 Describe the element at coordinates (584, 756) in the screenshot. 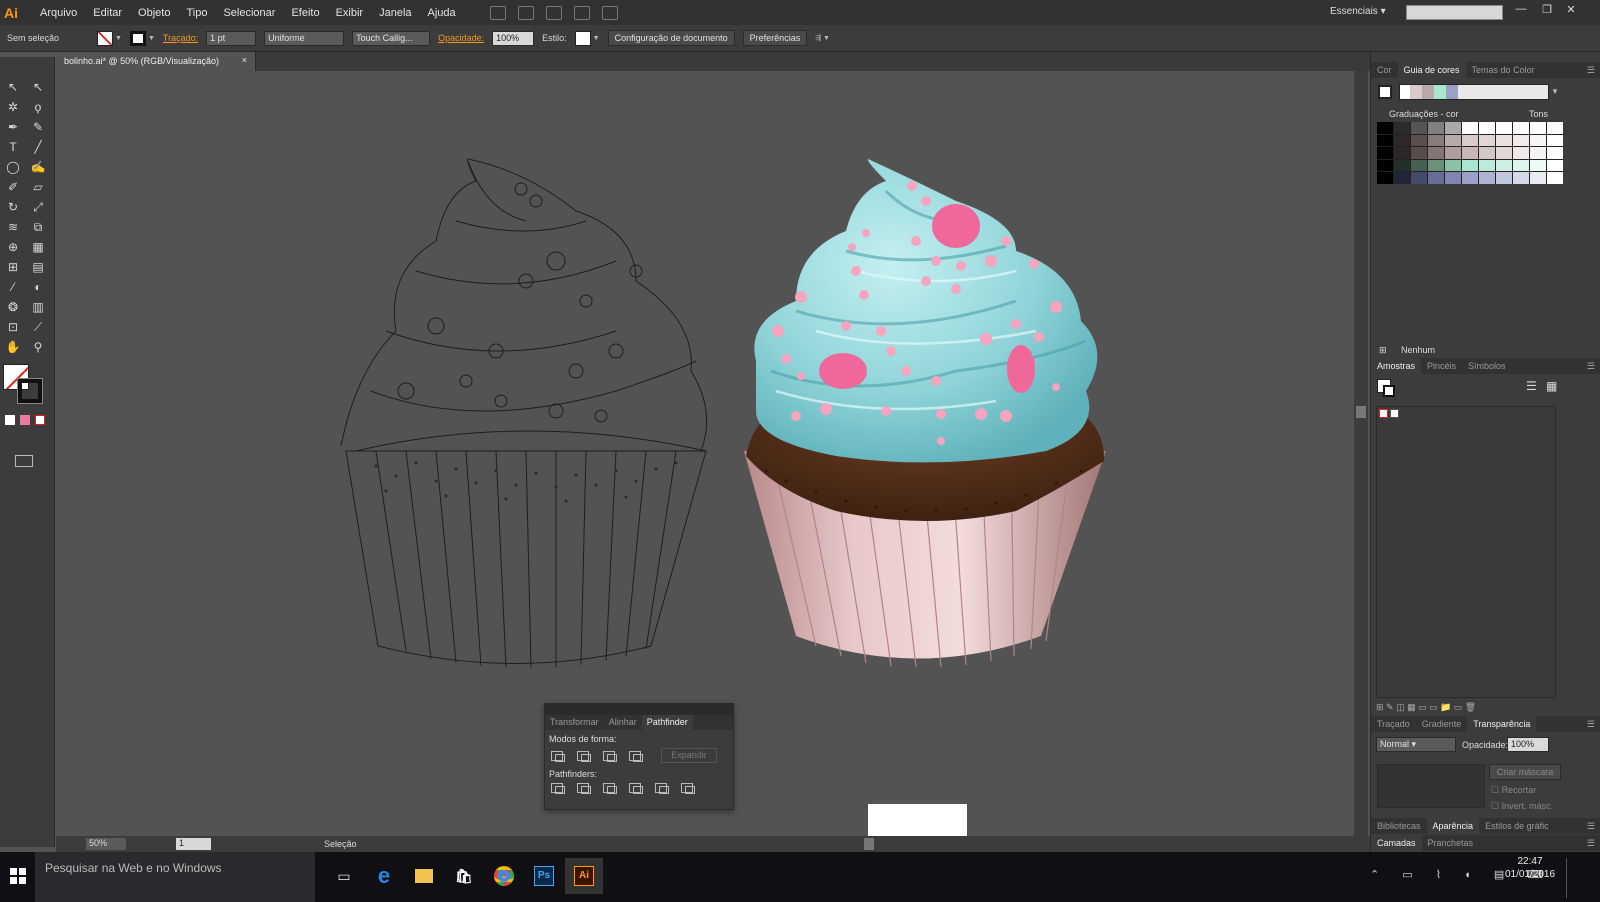

I see `minus-front-icon` at that location.